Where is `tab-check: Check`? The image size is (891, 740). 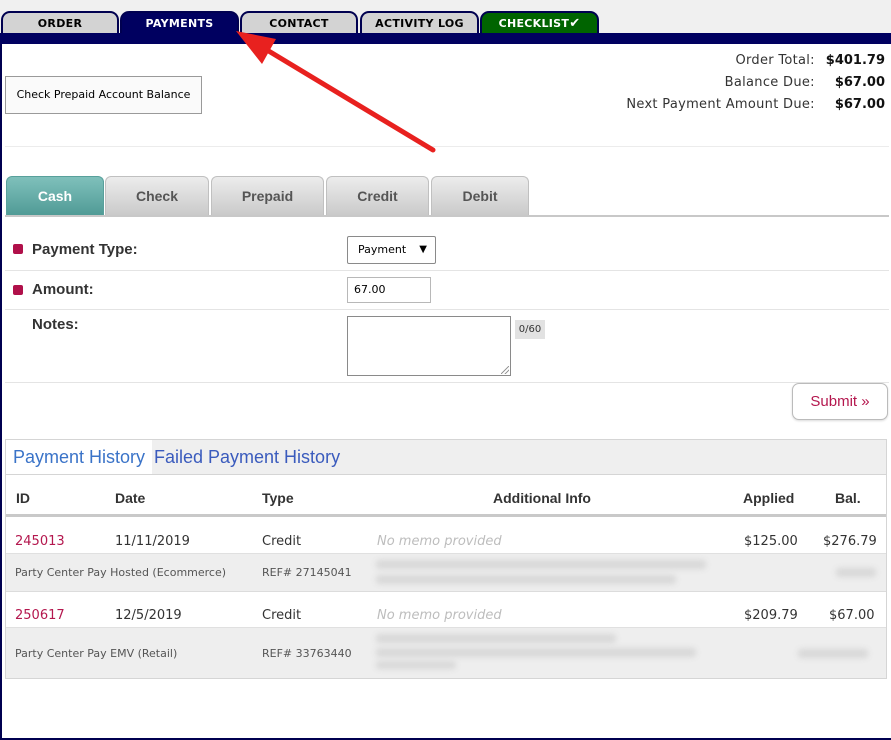
tab-check: Check is located at coordinates (157, 196).